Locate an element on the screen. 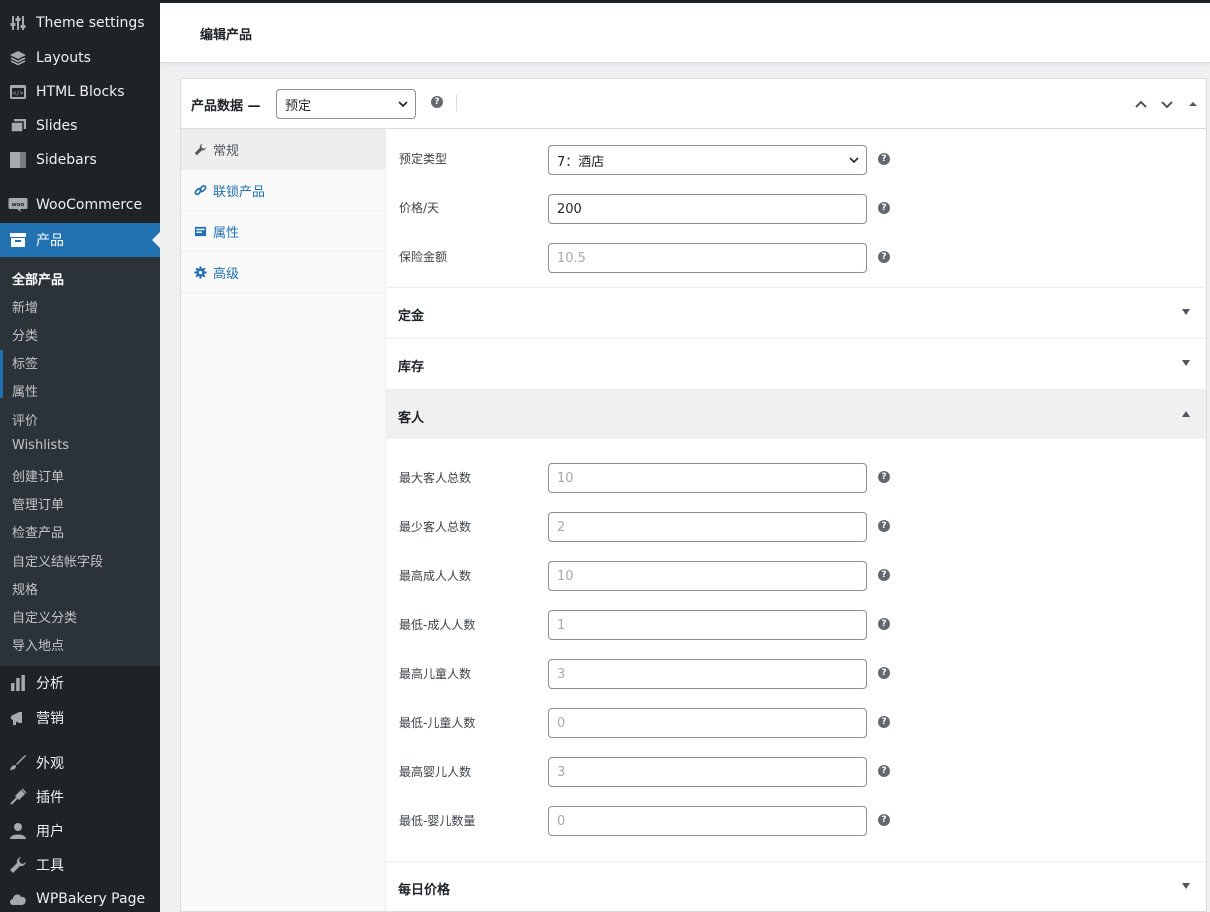 Image resolution: width=1210 pixels, height=912 pixels. menu-analytics: 分析 is located at coordinates (80, 683).